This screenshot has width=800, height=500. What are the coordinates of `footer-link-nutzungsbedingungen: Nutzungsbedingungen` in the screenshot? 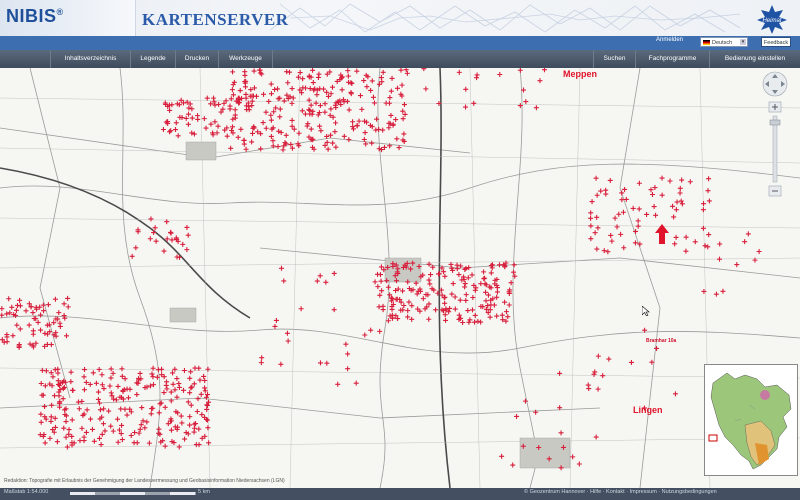 It's located at (689, 492).